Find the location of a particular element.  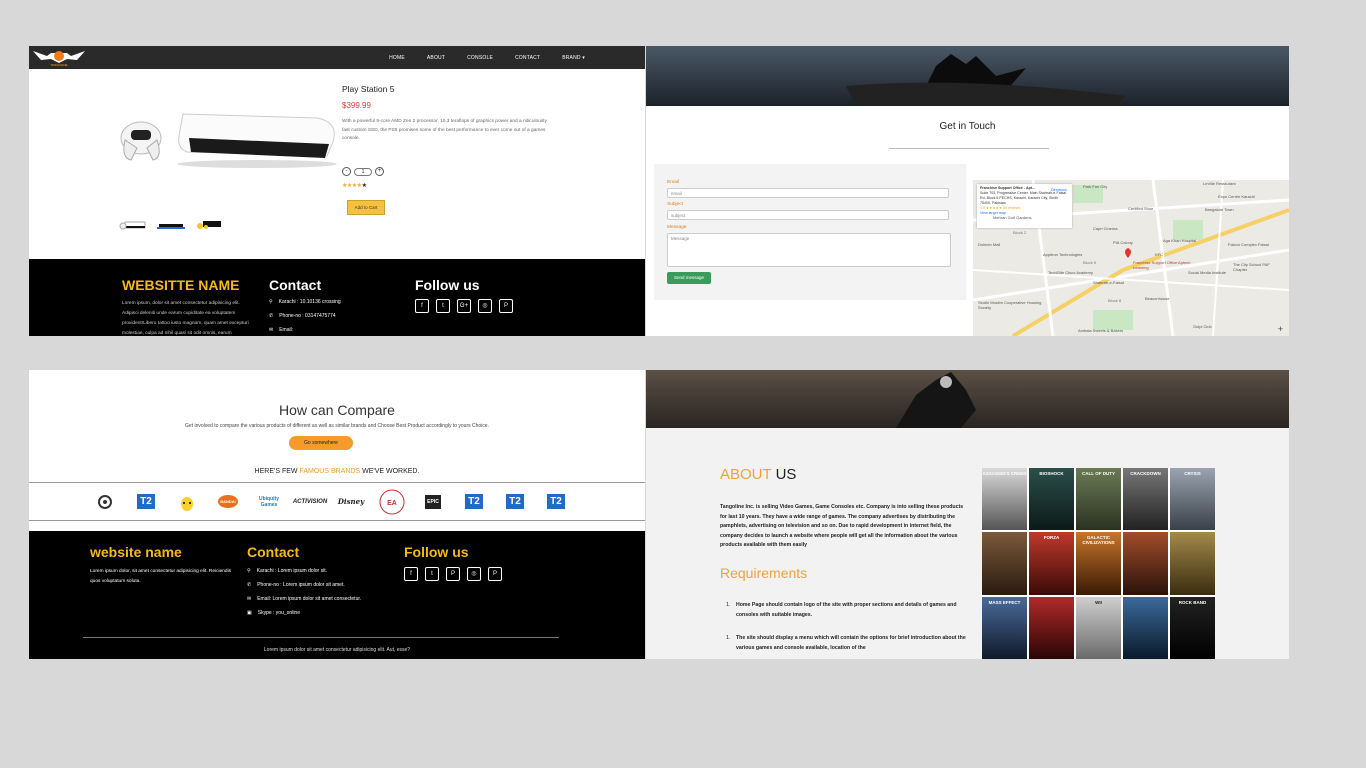

brand-logo-epic-games: EPIC is located at coordinates (433, 501).